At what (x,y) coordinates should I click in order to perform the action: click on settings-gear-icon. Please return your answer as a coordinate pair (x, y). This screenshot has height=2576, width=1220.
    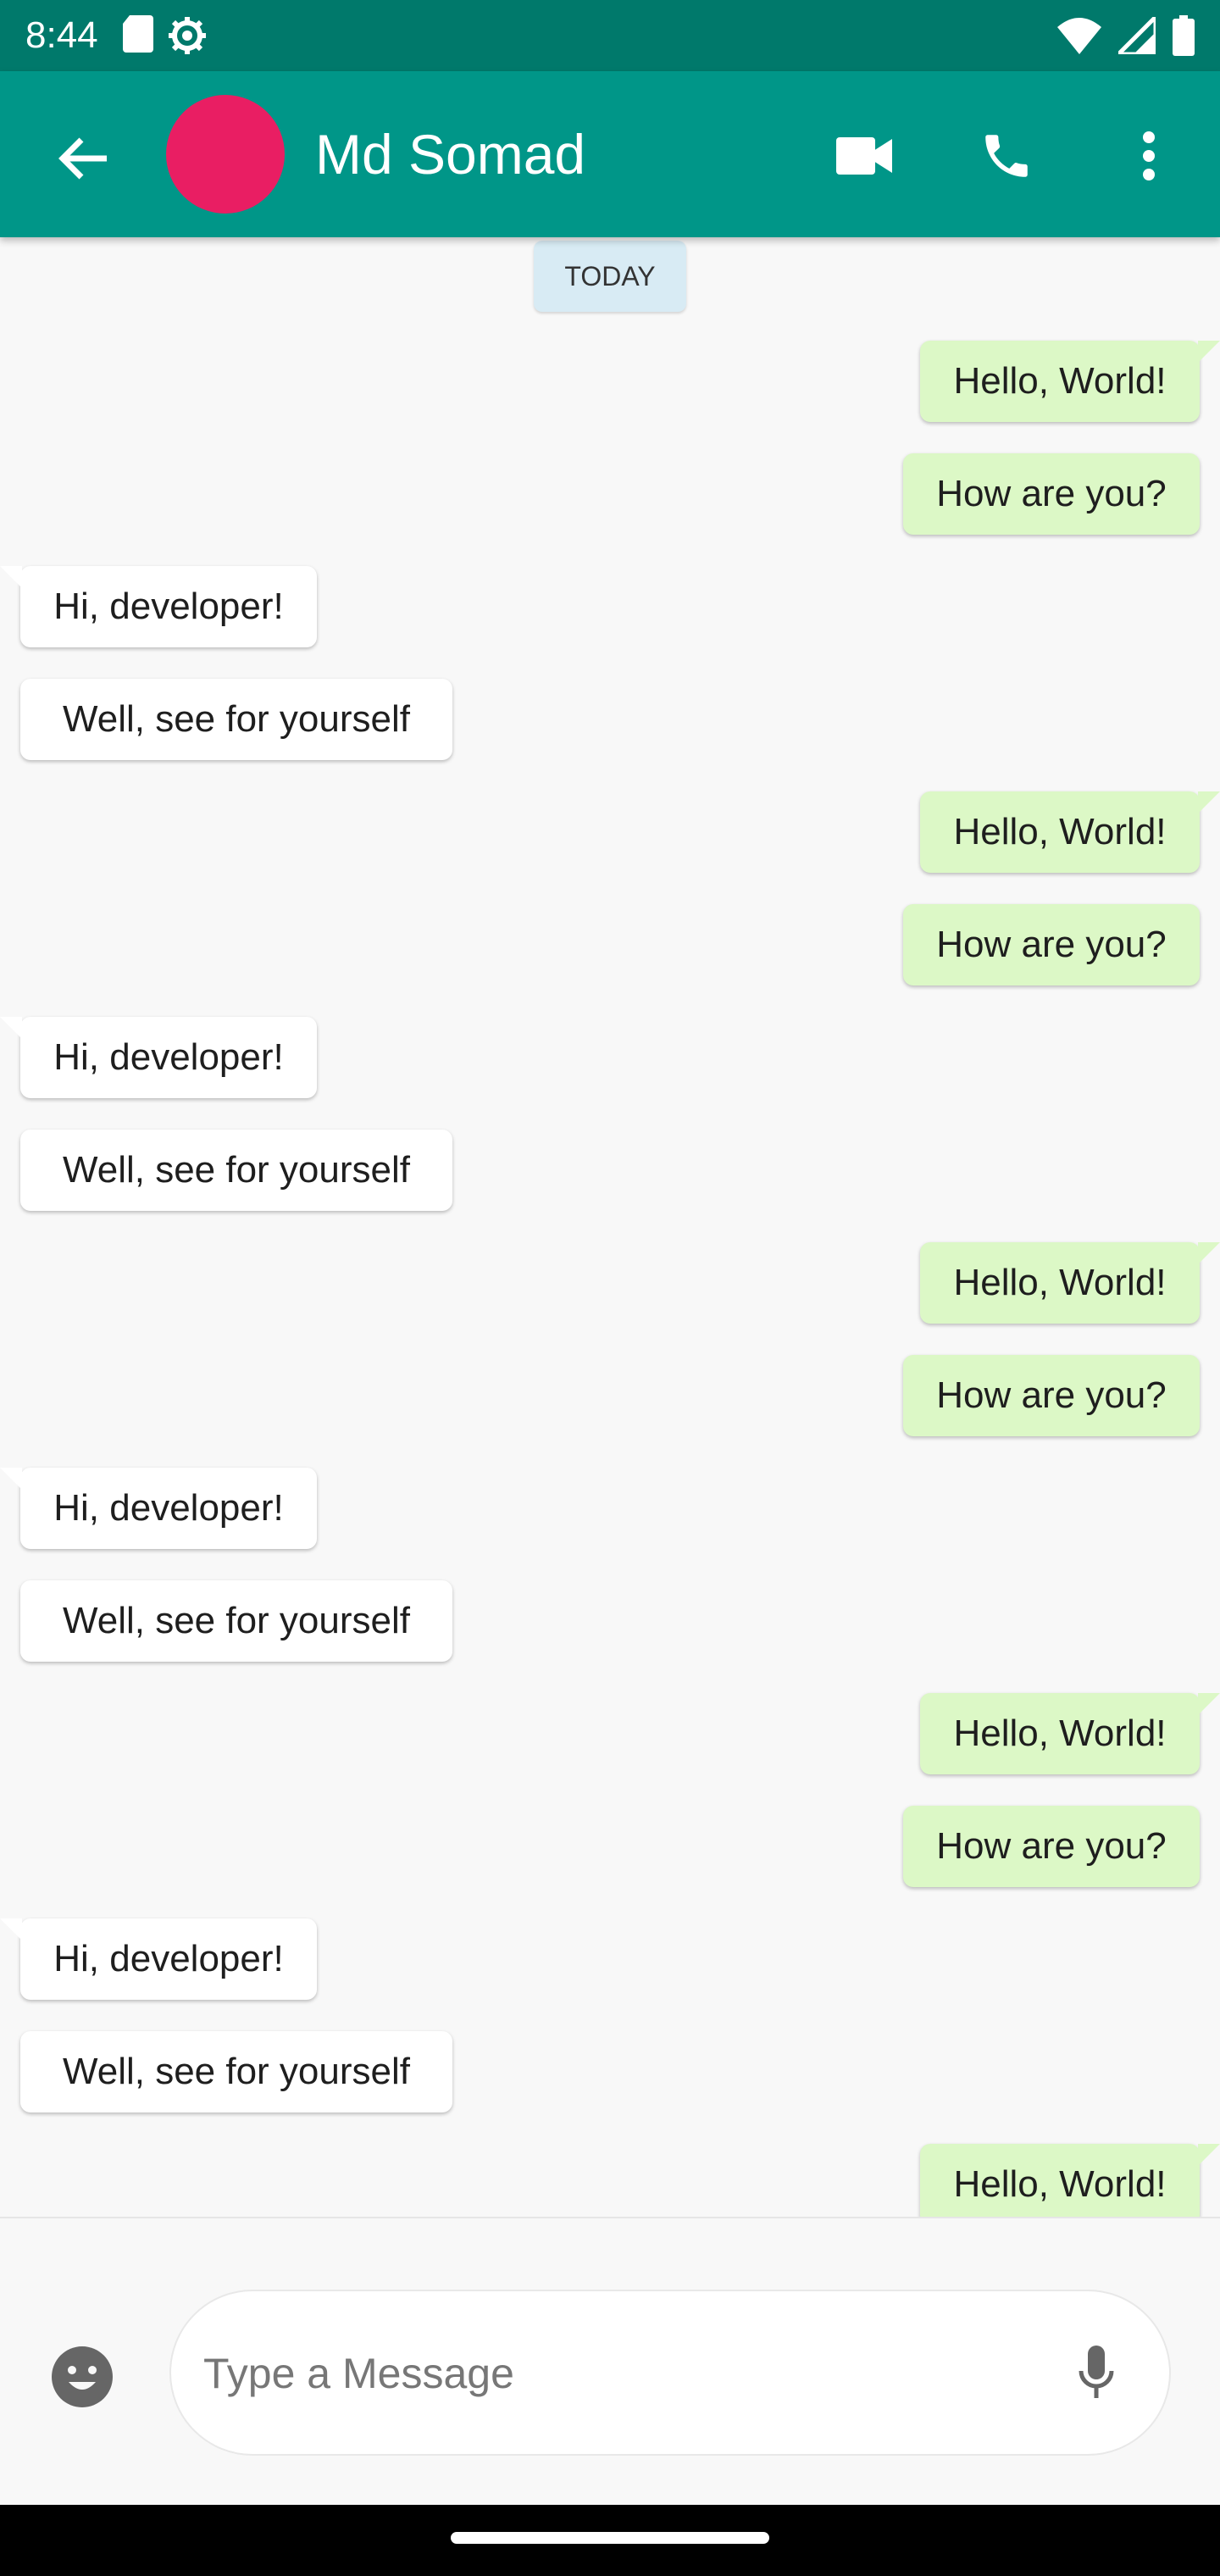
    Looking at the image, I should click on (187, 35).